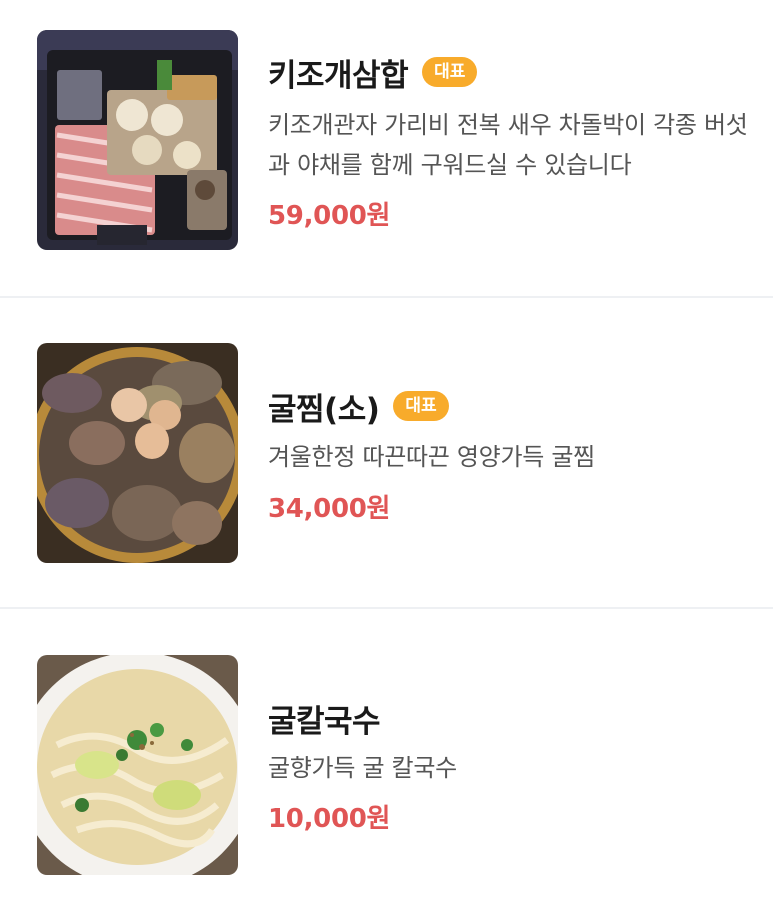  What do you see at coordinates (324, 409) in the screenshot?
I see `menu-item-name: 굴찜(소)` at bounding box center [324, 409].